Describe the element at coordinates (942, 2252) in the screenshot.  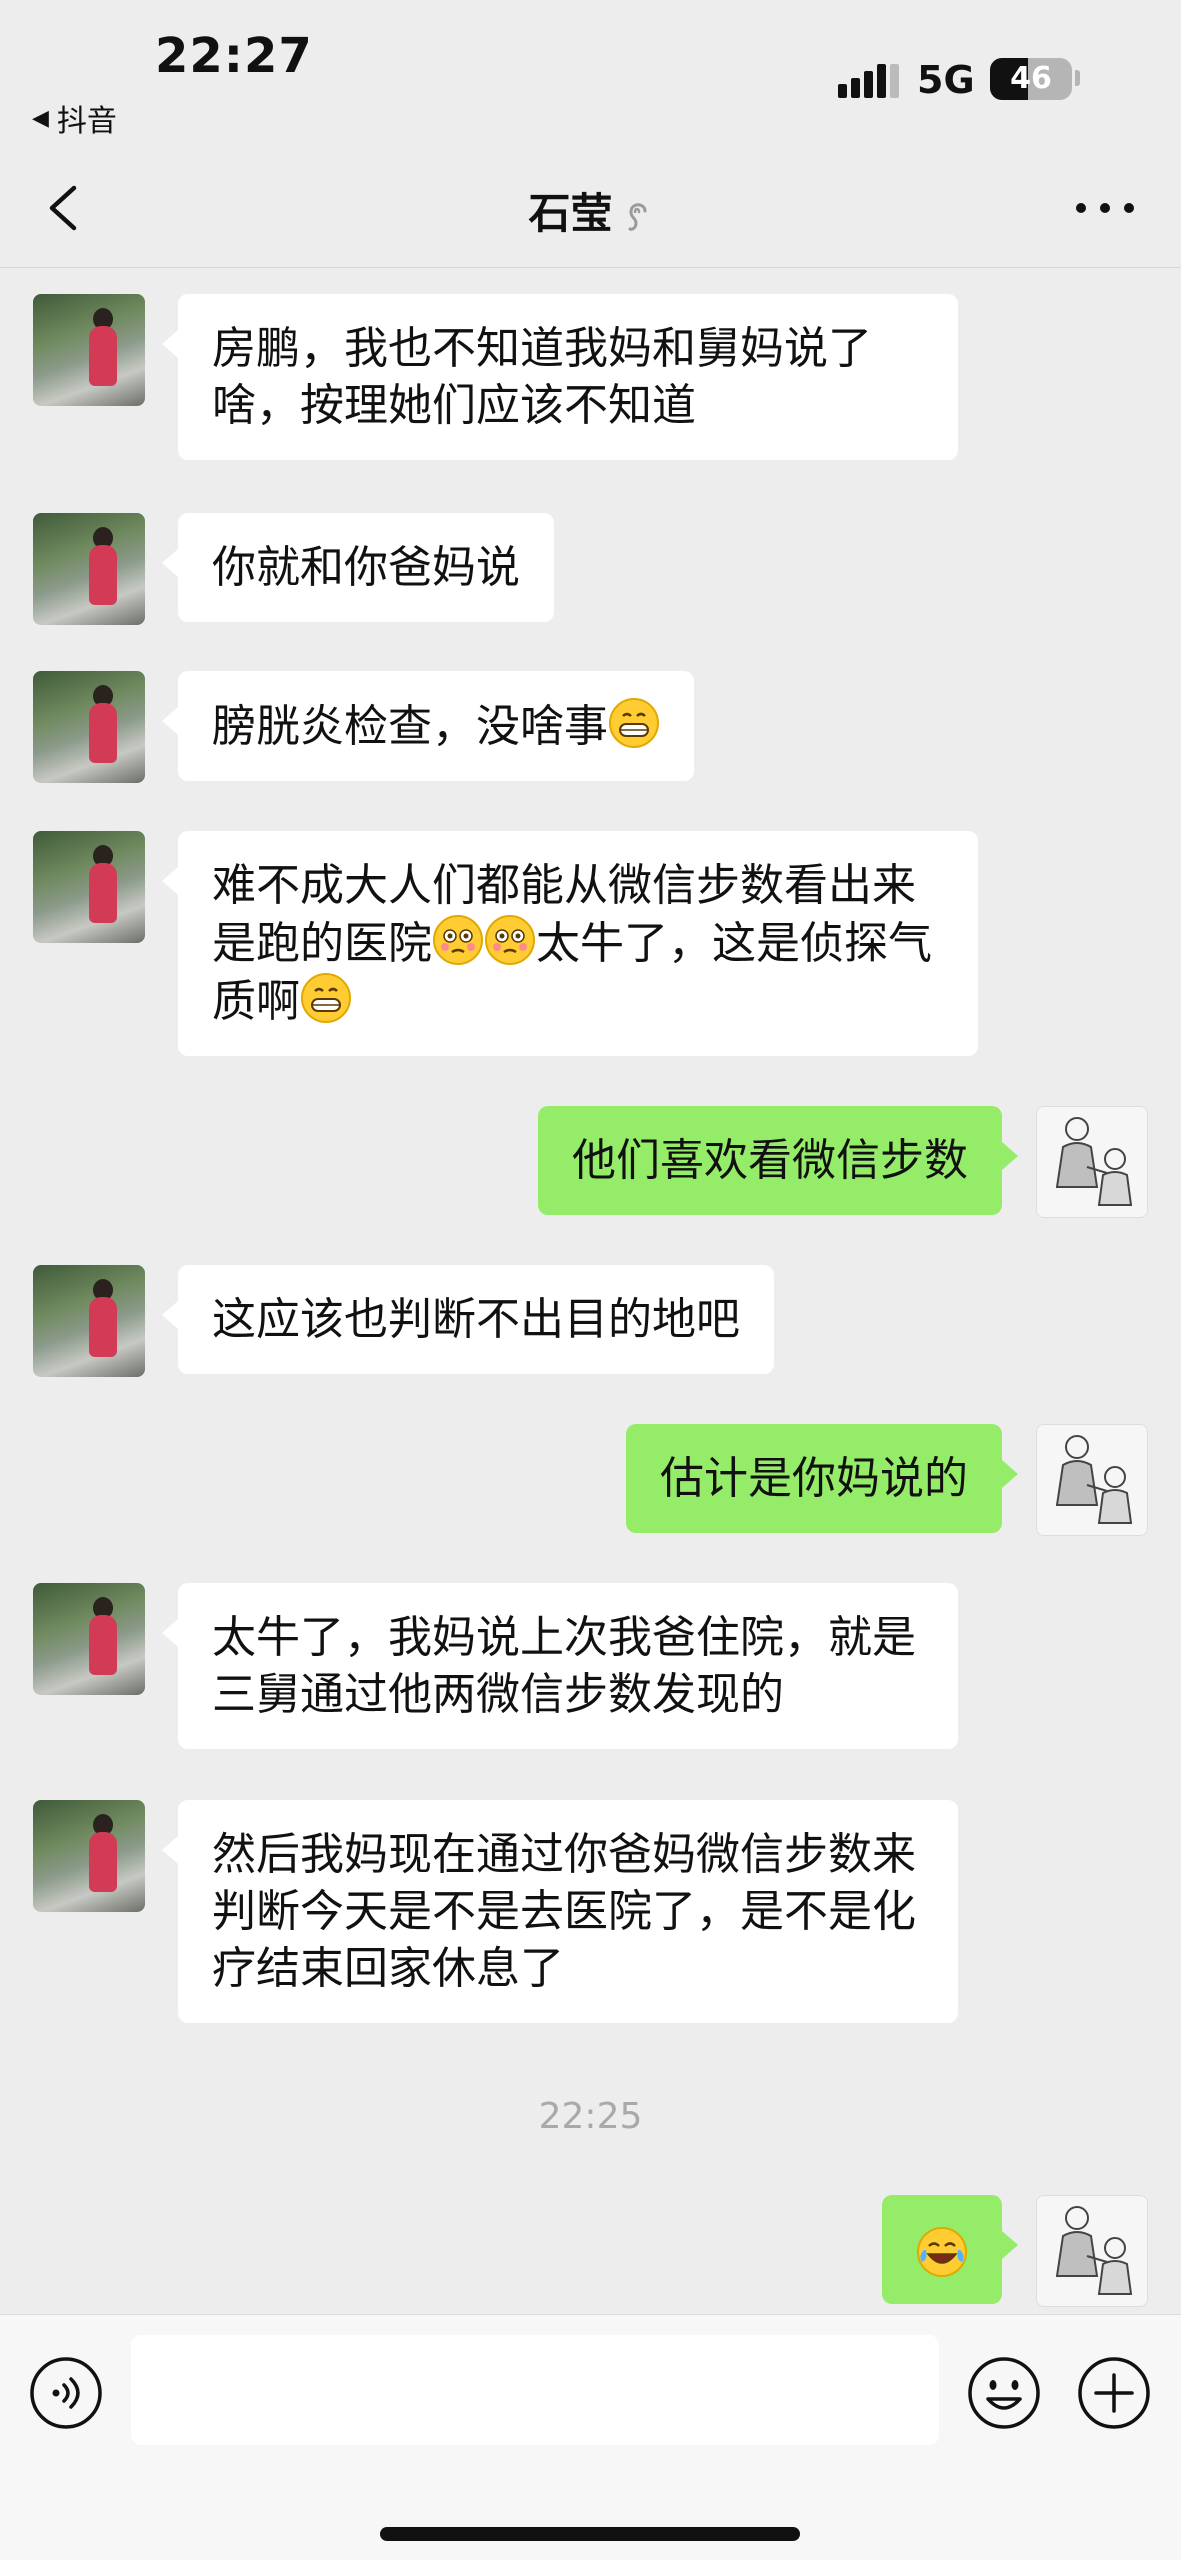
I see `tears-of-joy-emoji-icon` at that location.